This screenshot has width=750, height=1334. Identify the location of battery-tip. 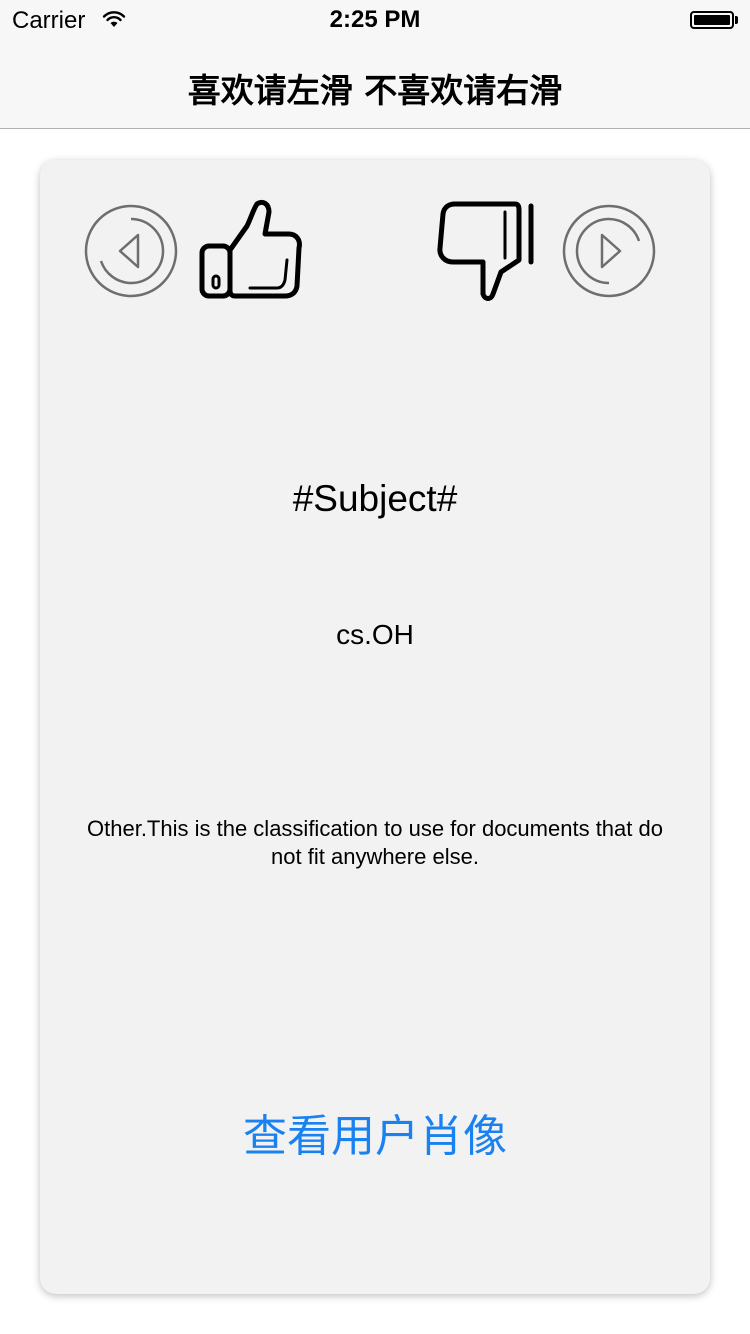
(736, 20).